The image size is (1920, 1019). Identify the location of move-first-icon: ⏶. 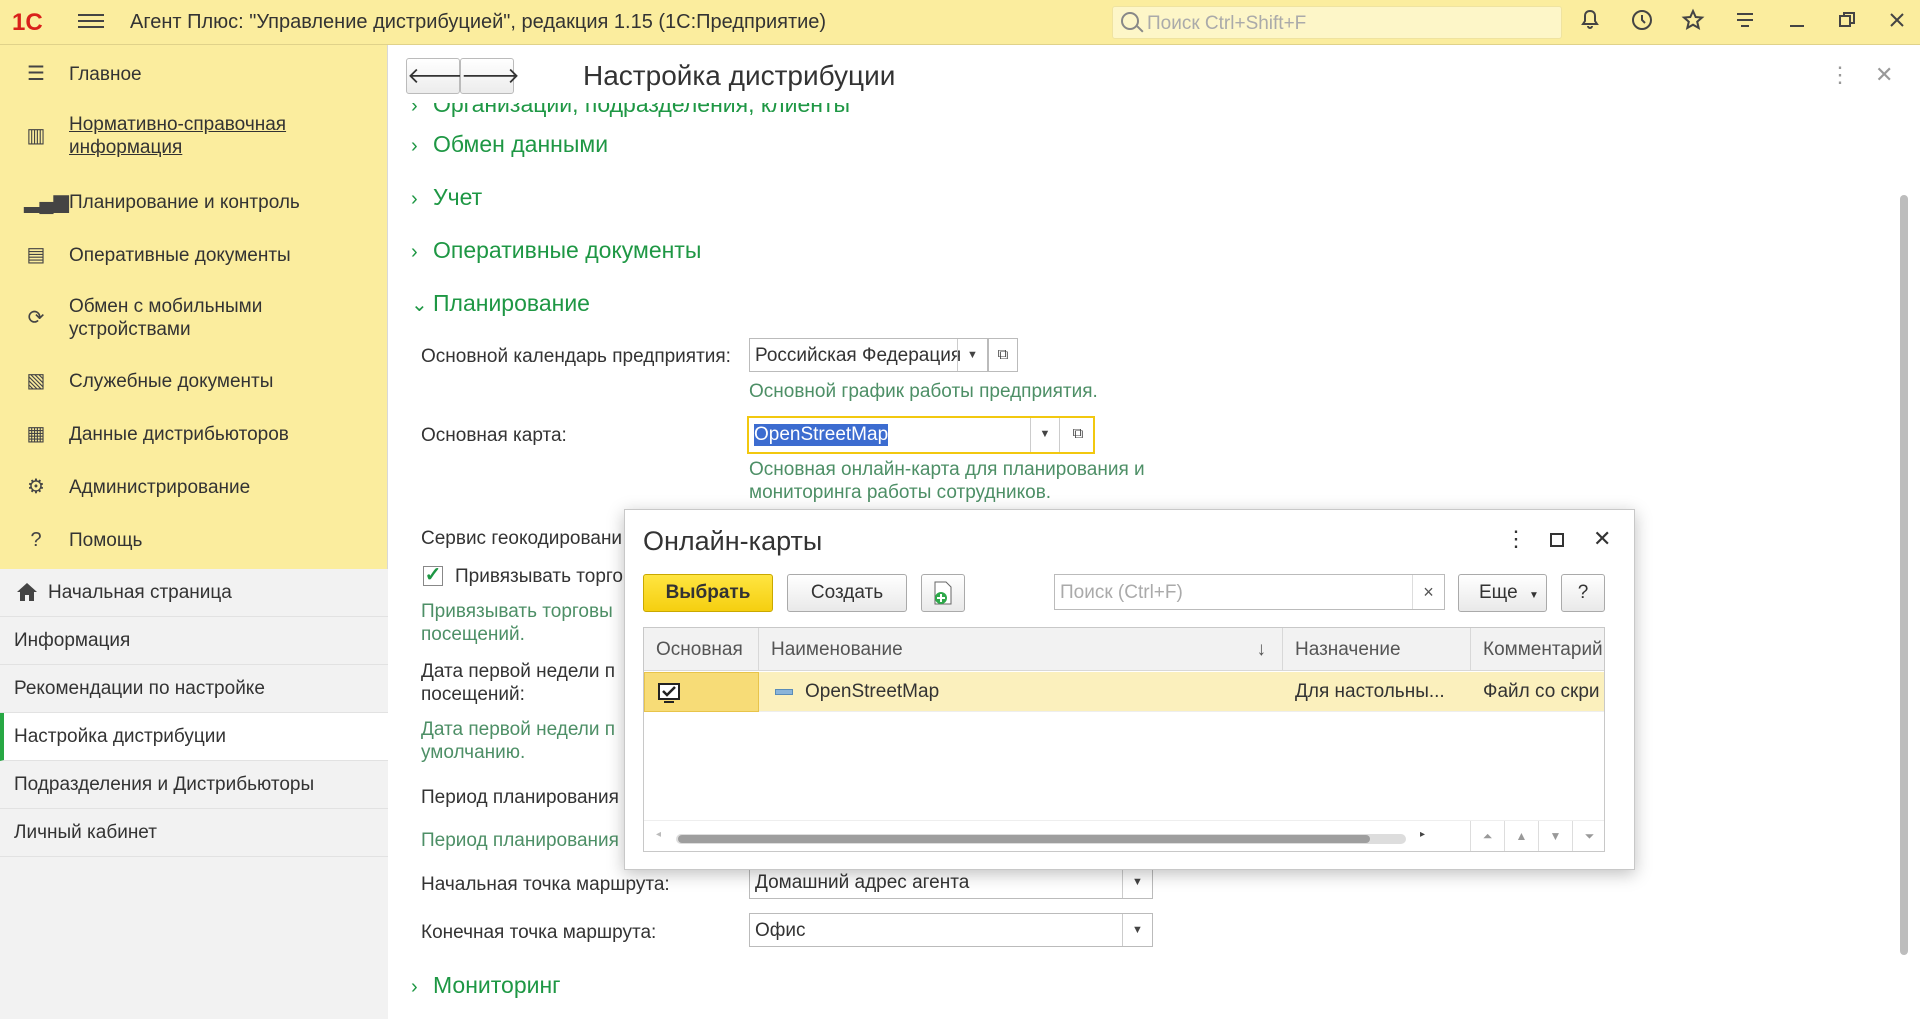
(1487, 836).